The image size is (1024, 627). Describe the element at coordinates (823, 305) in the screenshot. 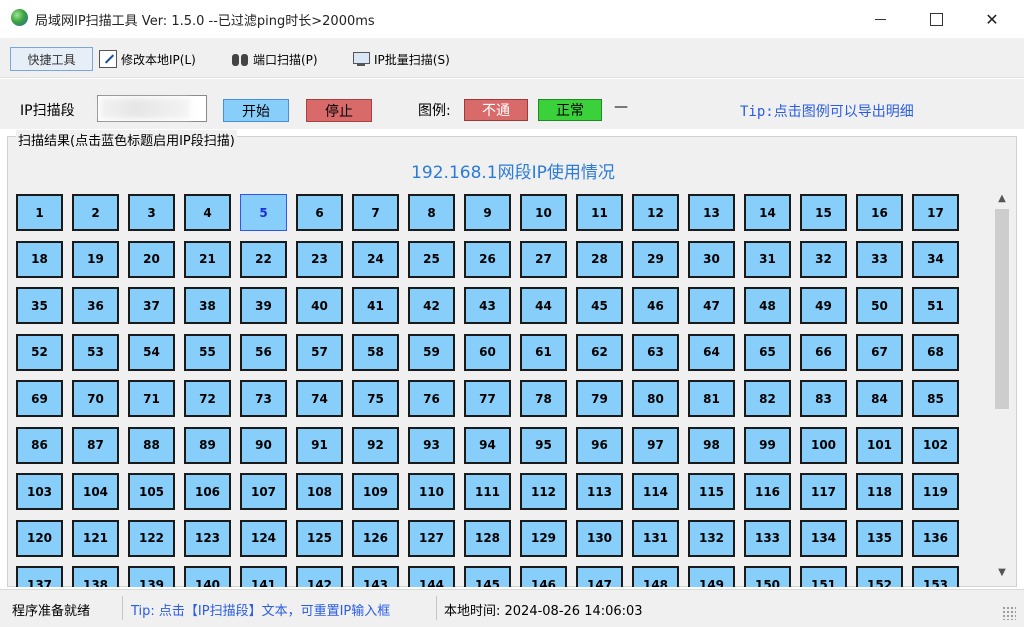

I see `ip-cell-49: 49` at that location.